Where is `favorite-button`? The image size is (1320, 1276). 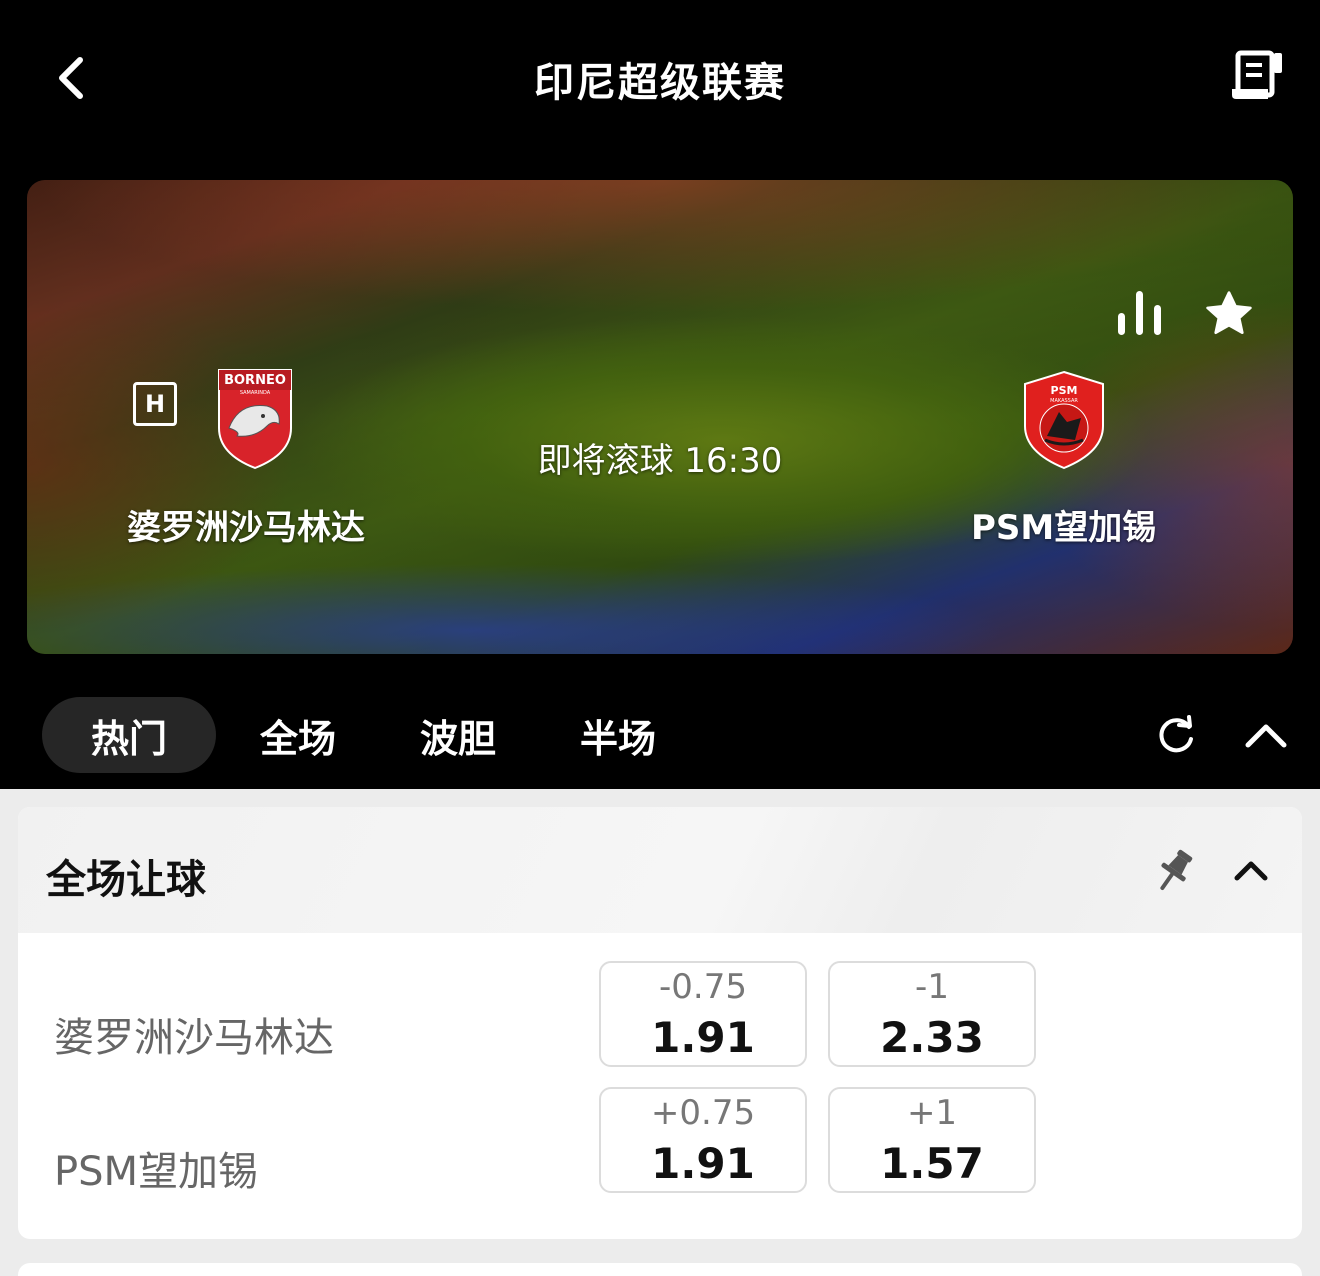 favorite-button is located at coordinates (1229, 314).